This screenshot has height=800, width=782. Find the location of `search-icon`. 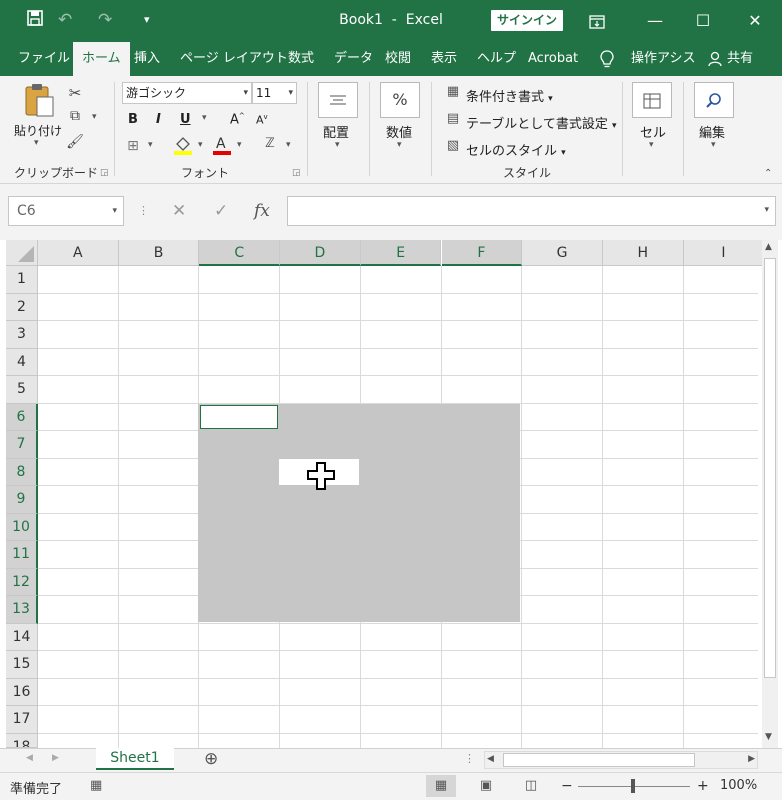

search-icon is located at coordinates (714, 100).